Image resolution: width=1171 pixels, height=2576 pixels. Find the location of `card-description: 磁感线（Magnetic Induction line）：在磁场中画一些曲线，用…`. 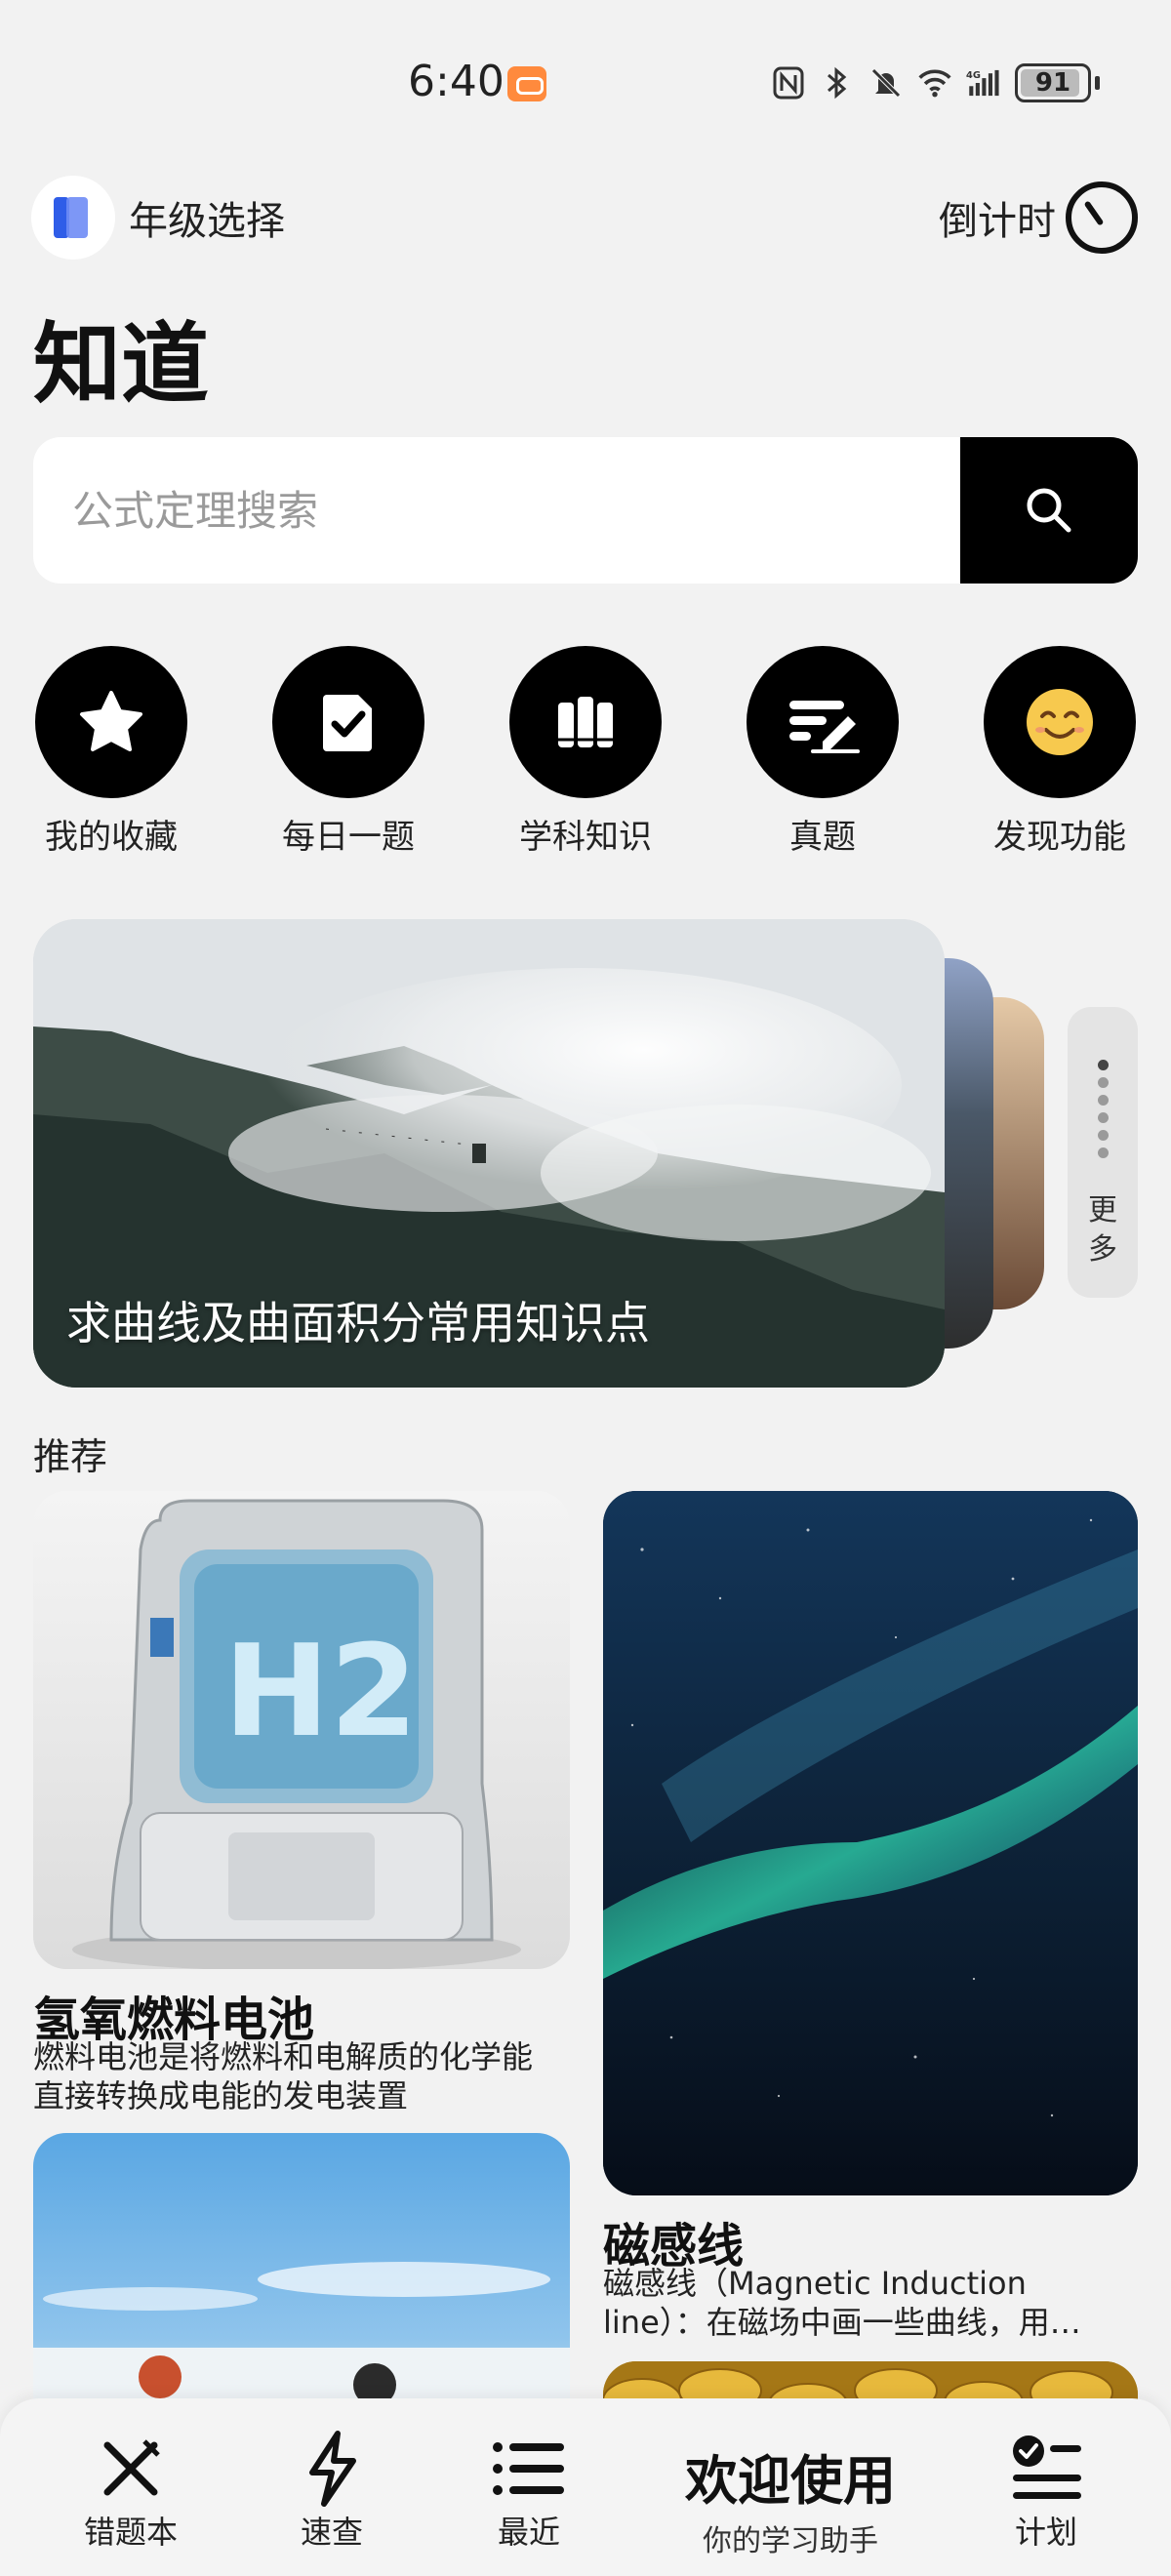

card-description: 磁感线（Magnetic Induction line）：在磁场中画一些曲线，用… is located at coordinates (842, 2303).